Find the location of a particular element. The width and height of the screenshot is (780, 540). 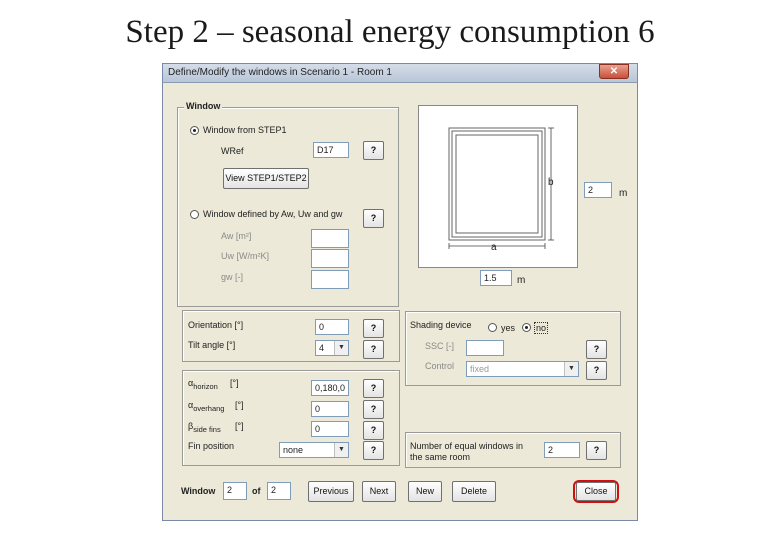

equal-windows-field: 2 is located at coordinates (562, 450).